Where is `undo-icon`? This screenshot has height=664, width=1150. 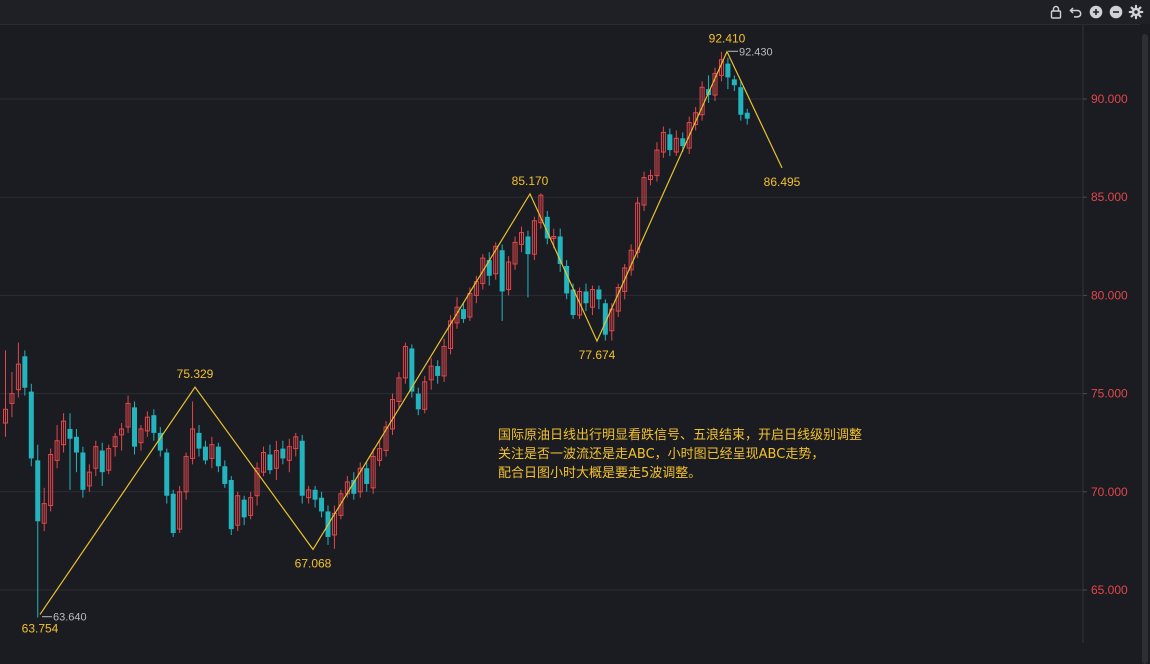 undo-icon is located at coordinates (1076, 12).